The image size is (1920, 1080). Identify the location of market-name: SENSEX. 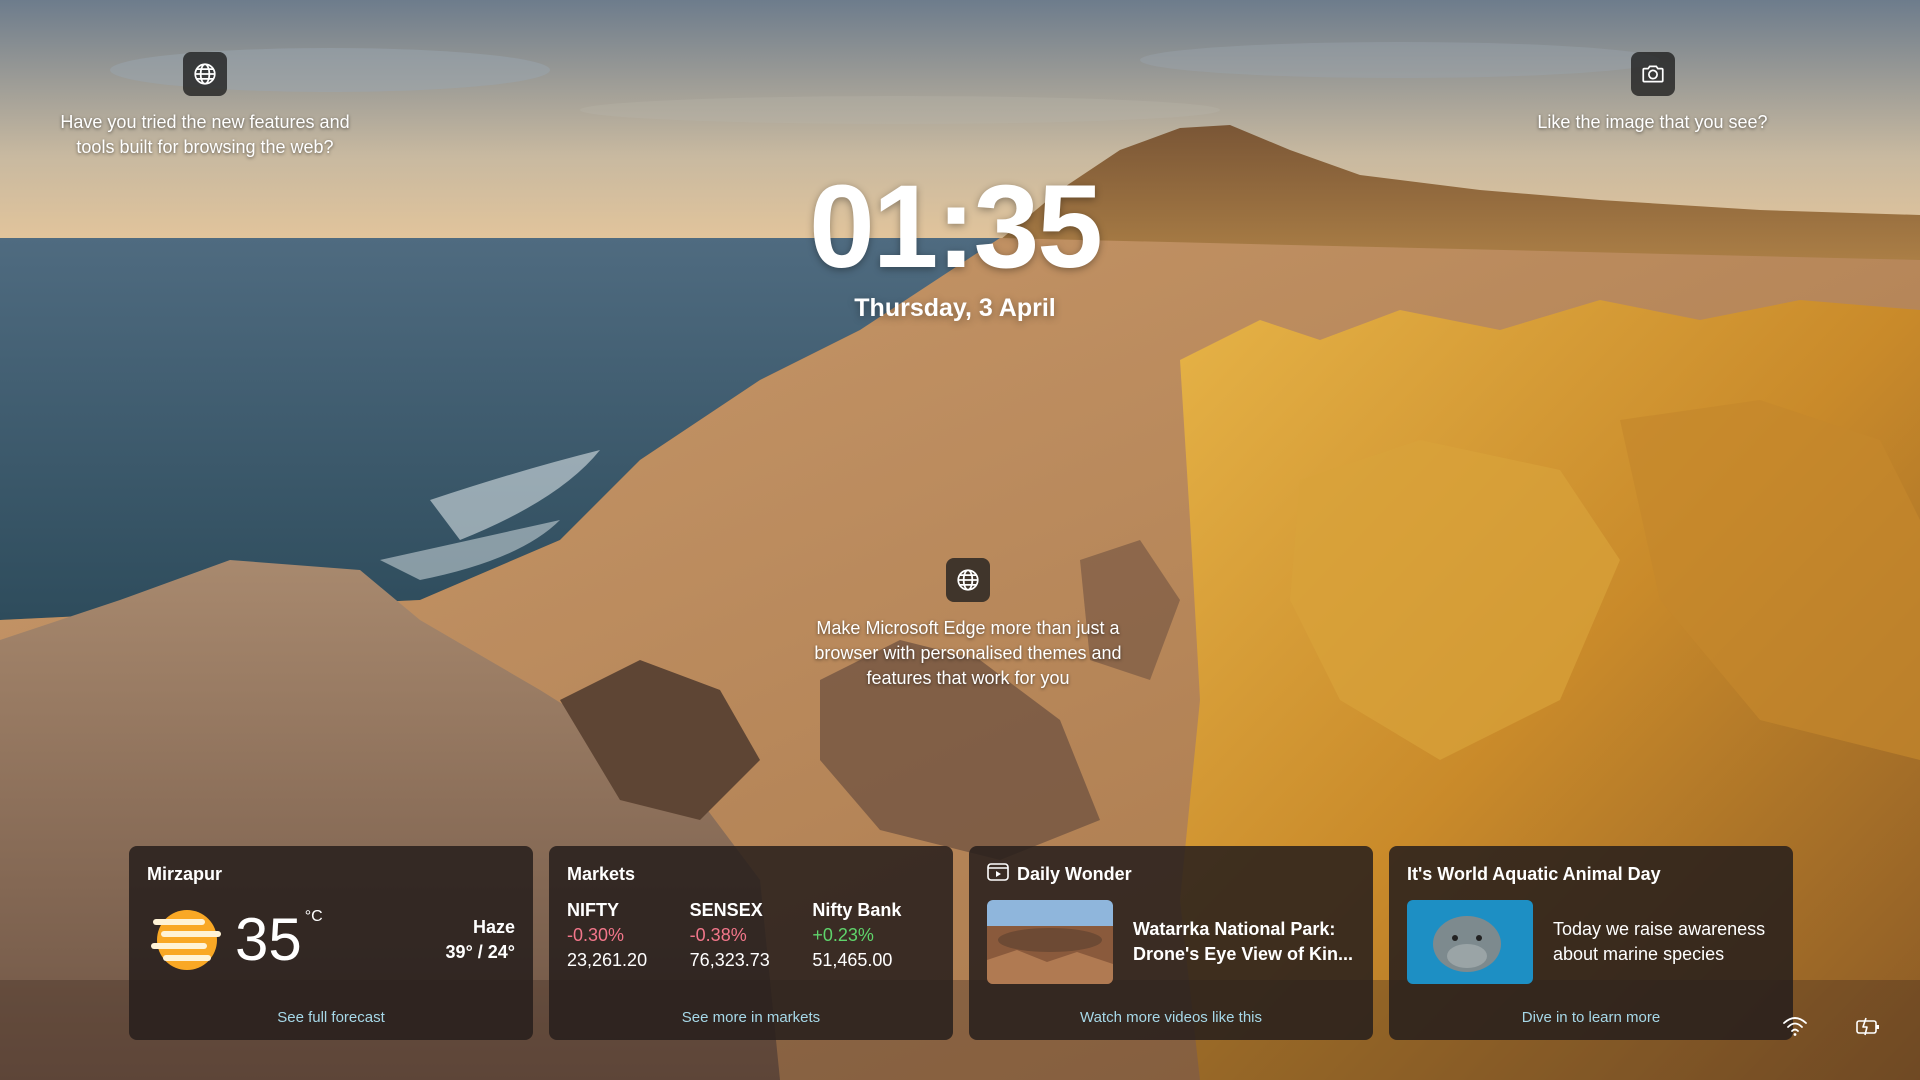
(726, 910).